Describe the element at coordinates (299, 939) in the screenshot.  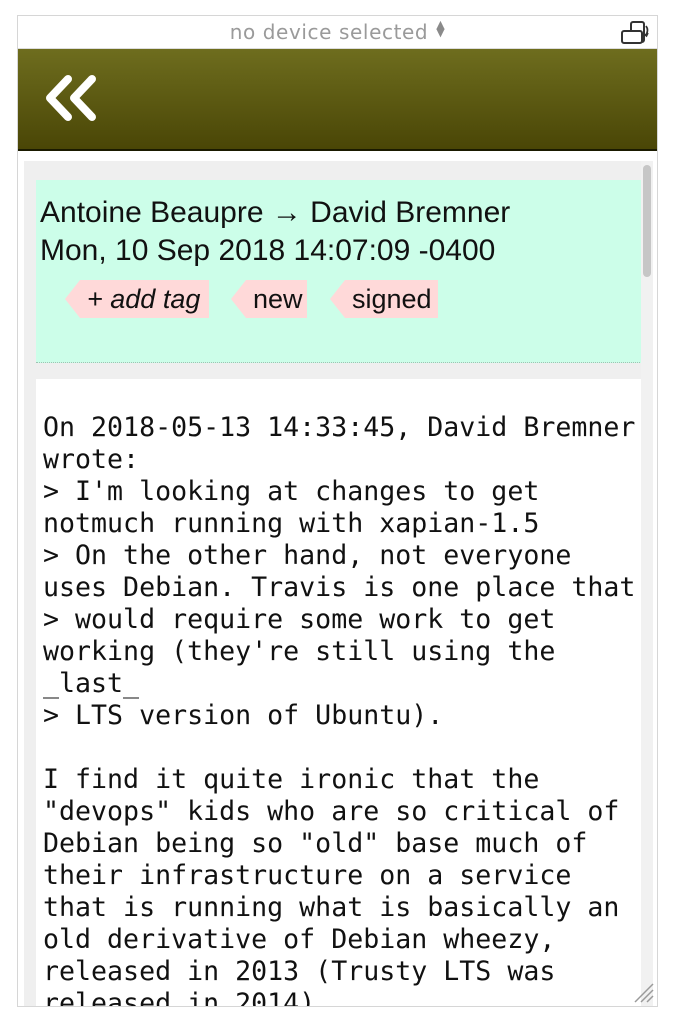
I see `body-line: old derivative of Debian wheezy,` at that location.